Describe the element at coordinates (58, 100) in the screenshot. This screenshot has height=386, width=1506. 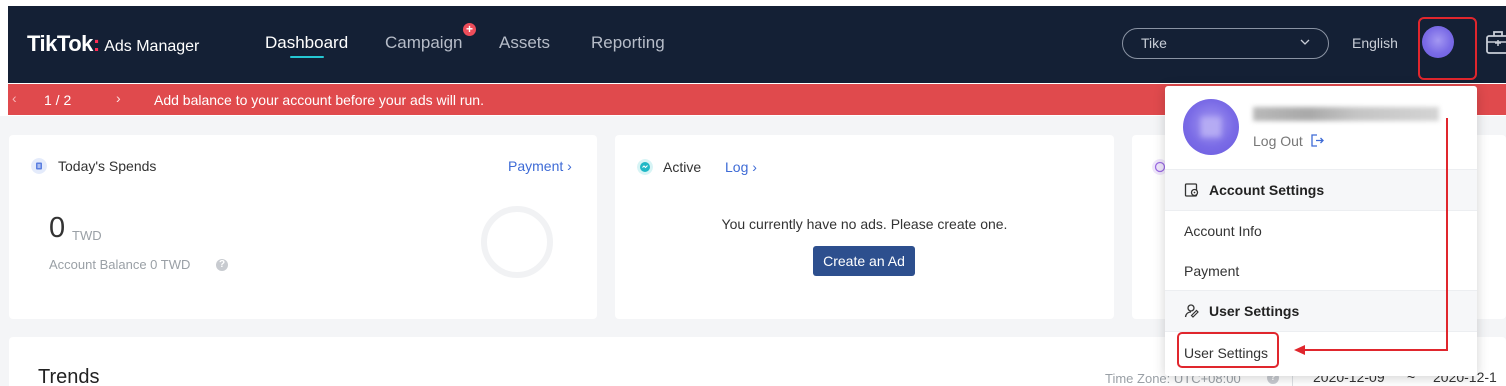
I see `banner-pager: 1 / 2` at that location.